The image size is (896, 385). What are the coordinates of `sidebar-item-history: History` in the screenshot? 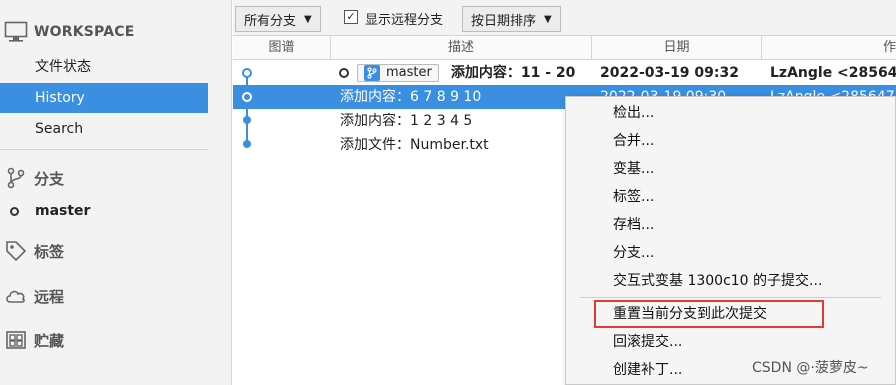 It's located at (104, 98).